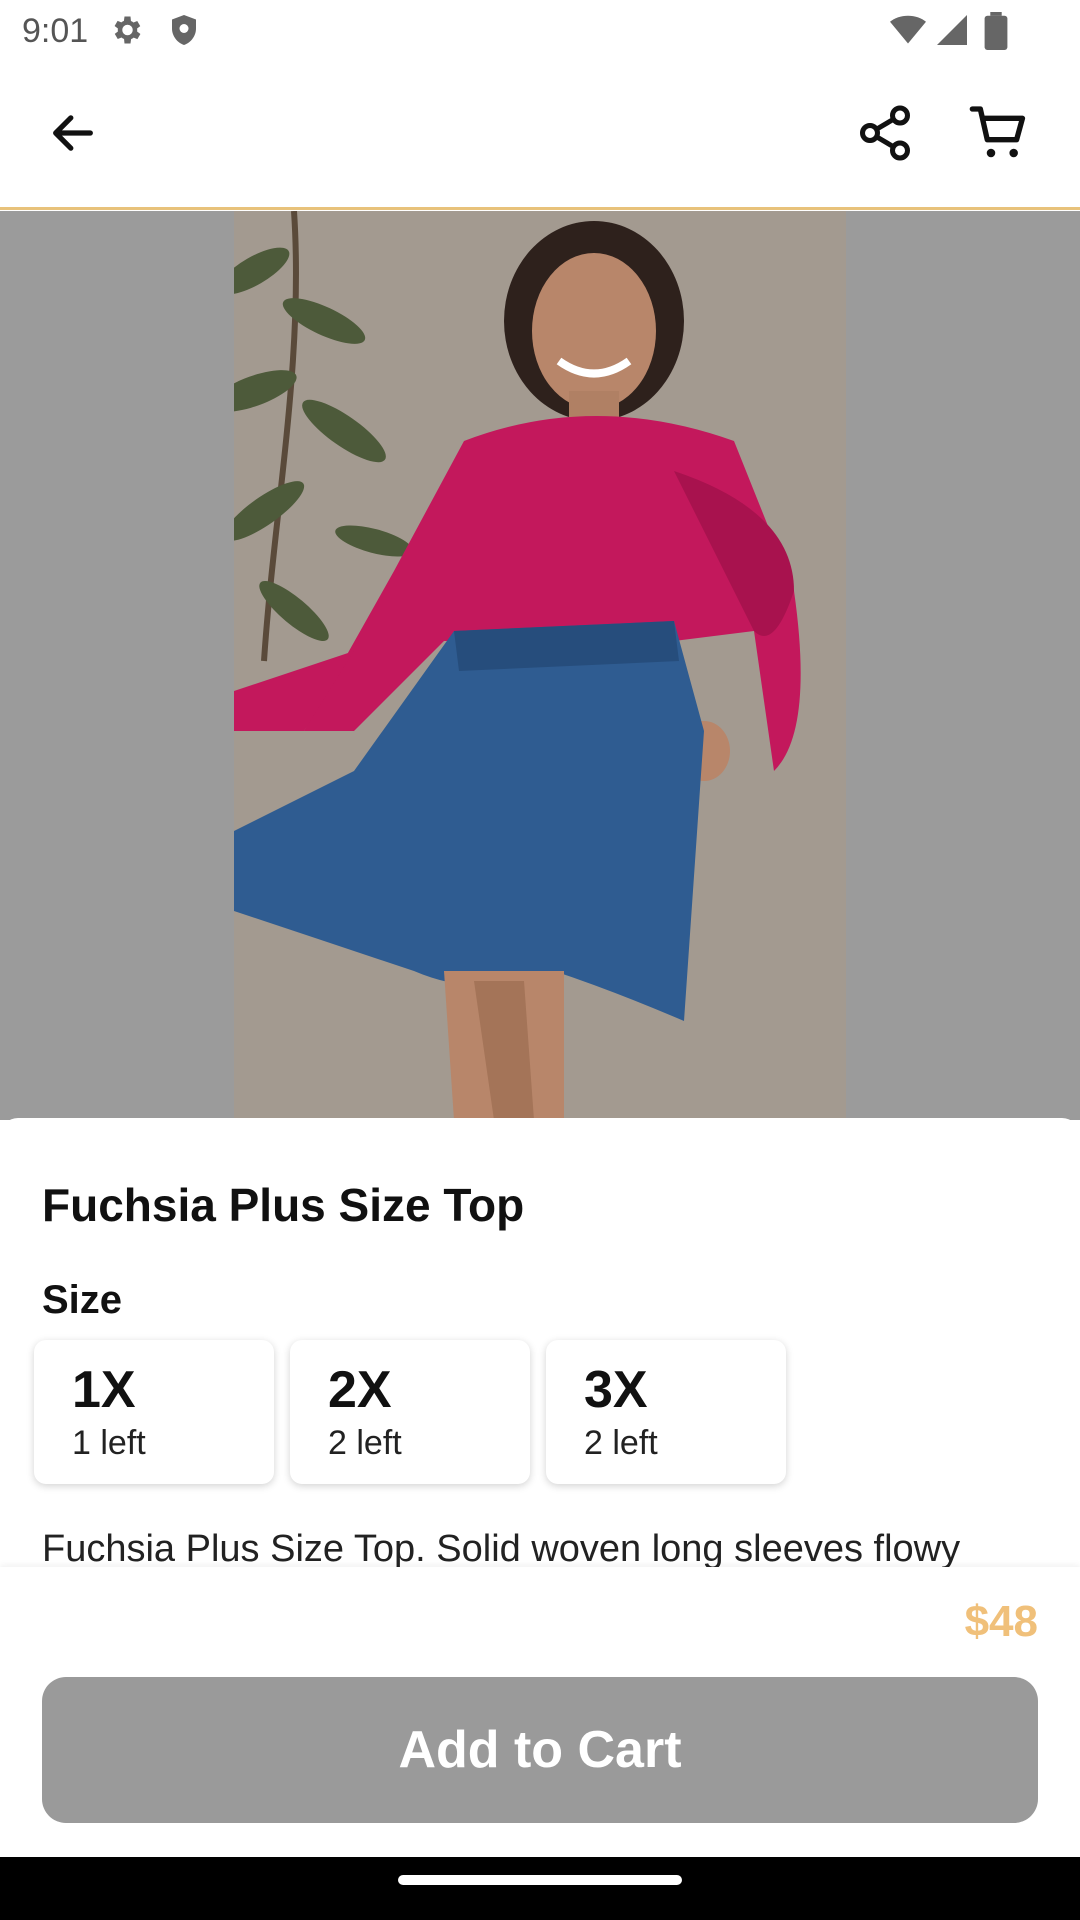 This screenshot has width=1080, height=1920. Describe the element at coordinates (540, 1750) in the screenshot. I see `add-to-cart-button: Add to Cart` at that location.